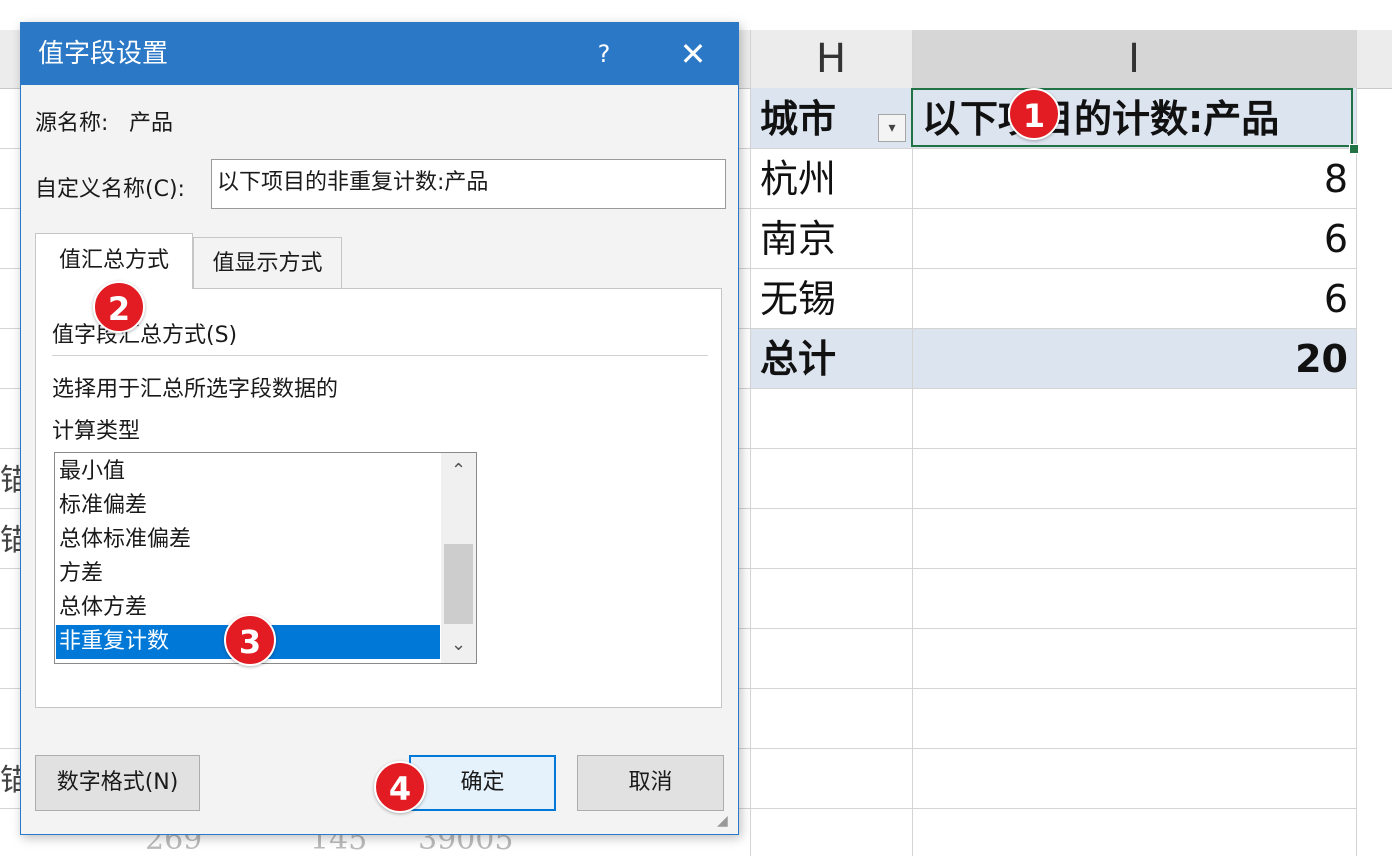 The height and width of the screenshot is (857, 1392). Describe the element at coordinates (693, 54) in the screenshot. I see `close-icon: ✕` at that location.